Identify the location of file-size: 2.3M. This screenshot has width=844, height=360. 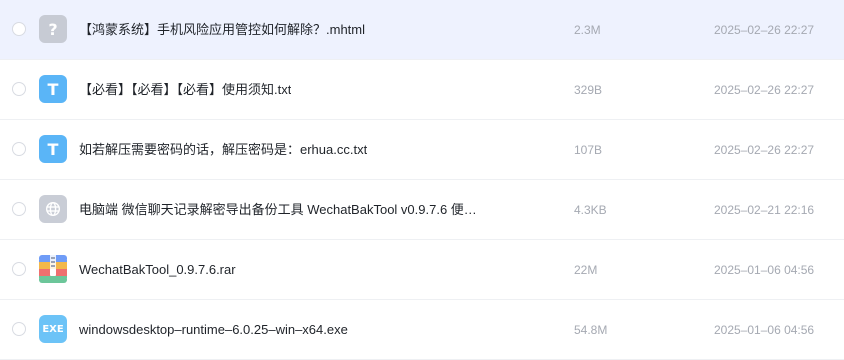
(587, 30).